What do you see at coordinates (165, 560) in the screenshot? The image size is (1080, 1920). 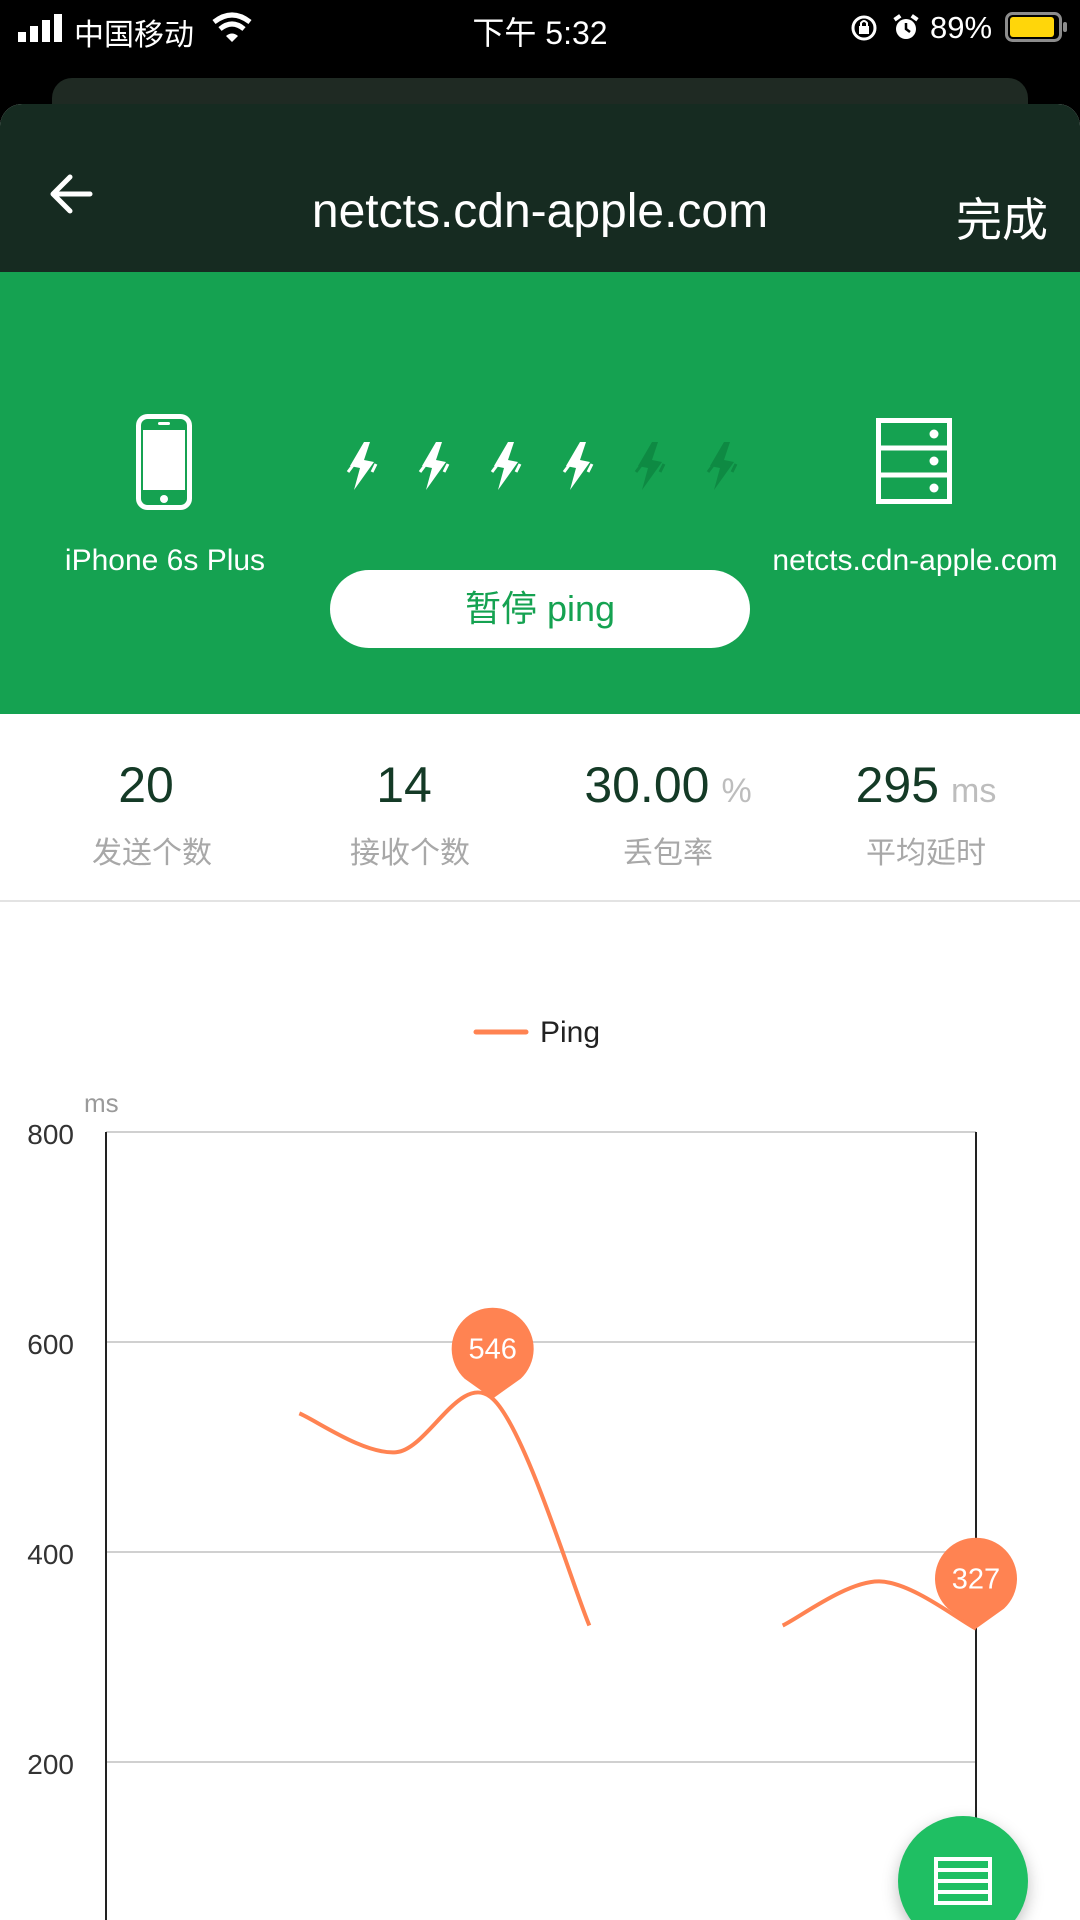 I see `device-label: iPhone 6s Plus` at bounding box center [165, 560].